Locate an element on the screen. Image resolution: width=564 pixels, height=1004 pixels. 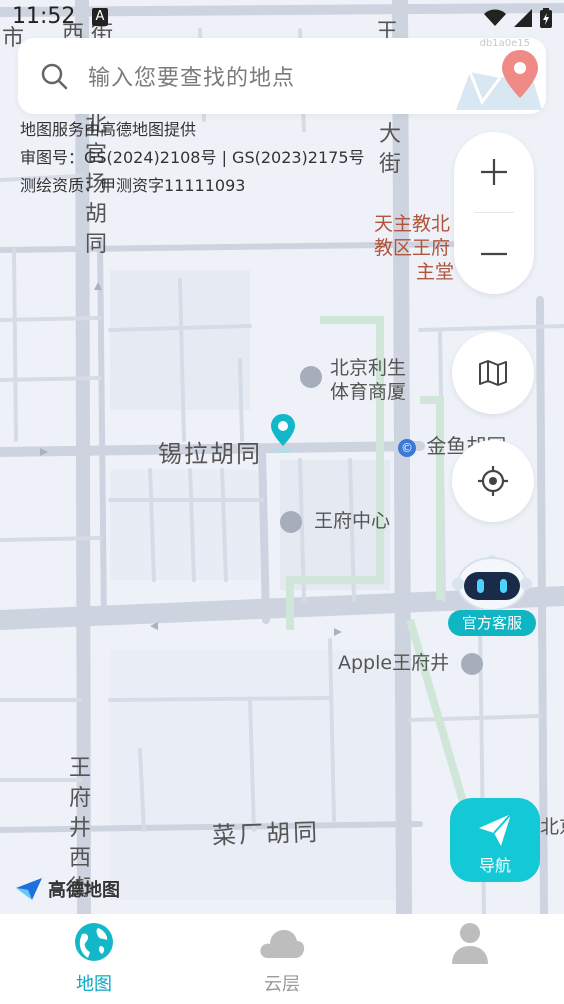
building-icon is located at coordinates (291, 521).